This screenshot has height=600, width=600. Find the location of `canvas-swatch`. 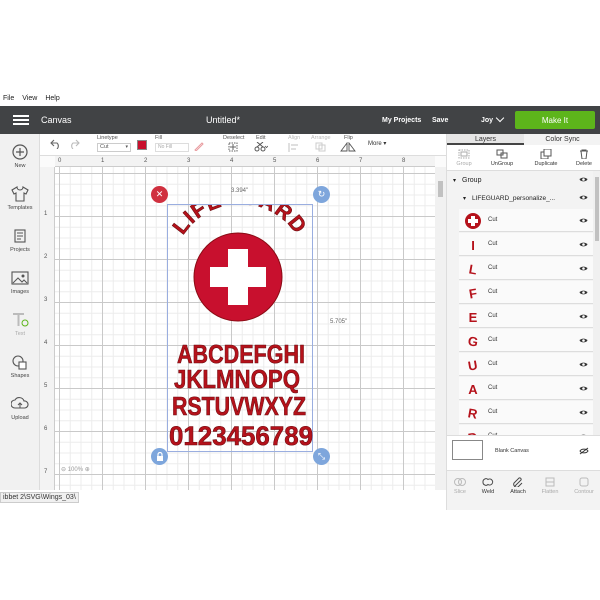

canvas-swatch is located at coordinates (467, 450).